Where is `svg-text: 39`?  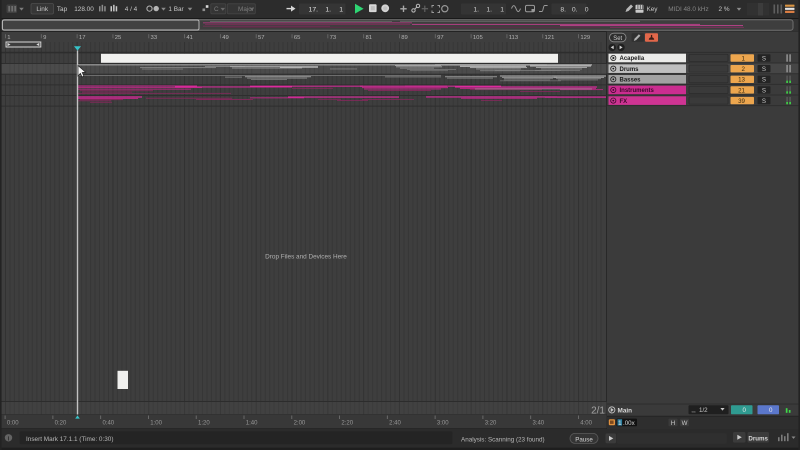 svg-text: 39 is located at coordinates (741, 101).